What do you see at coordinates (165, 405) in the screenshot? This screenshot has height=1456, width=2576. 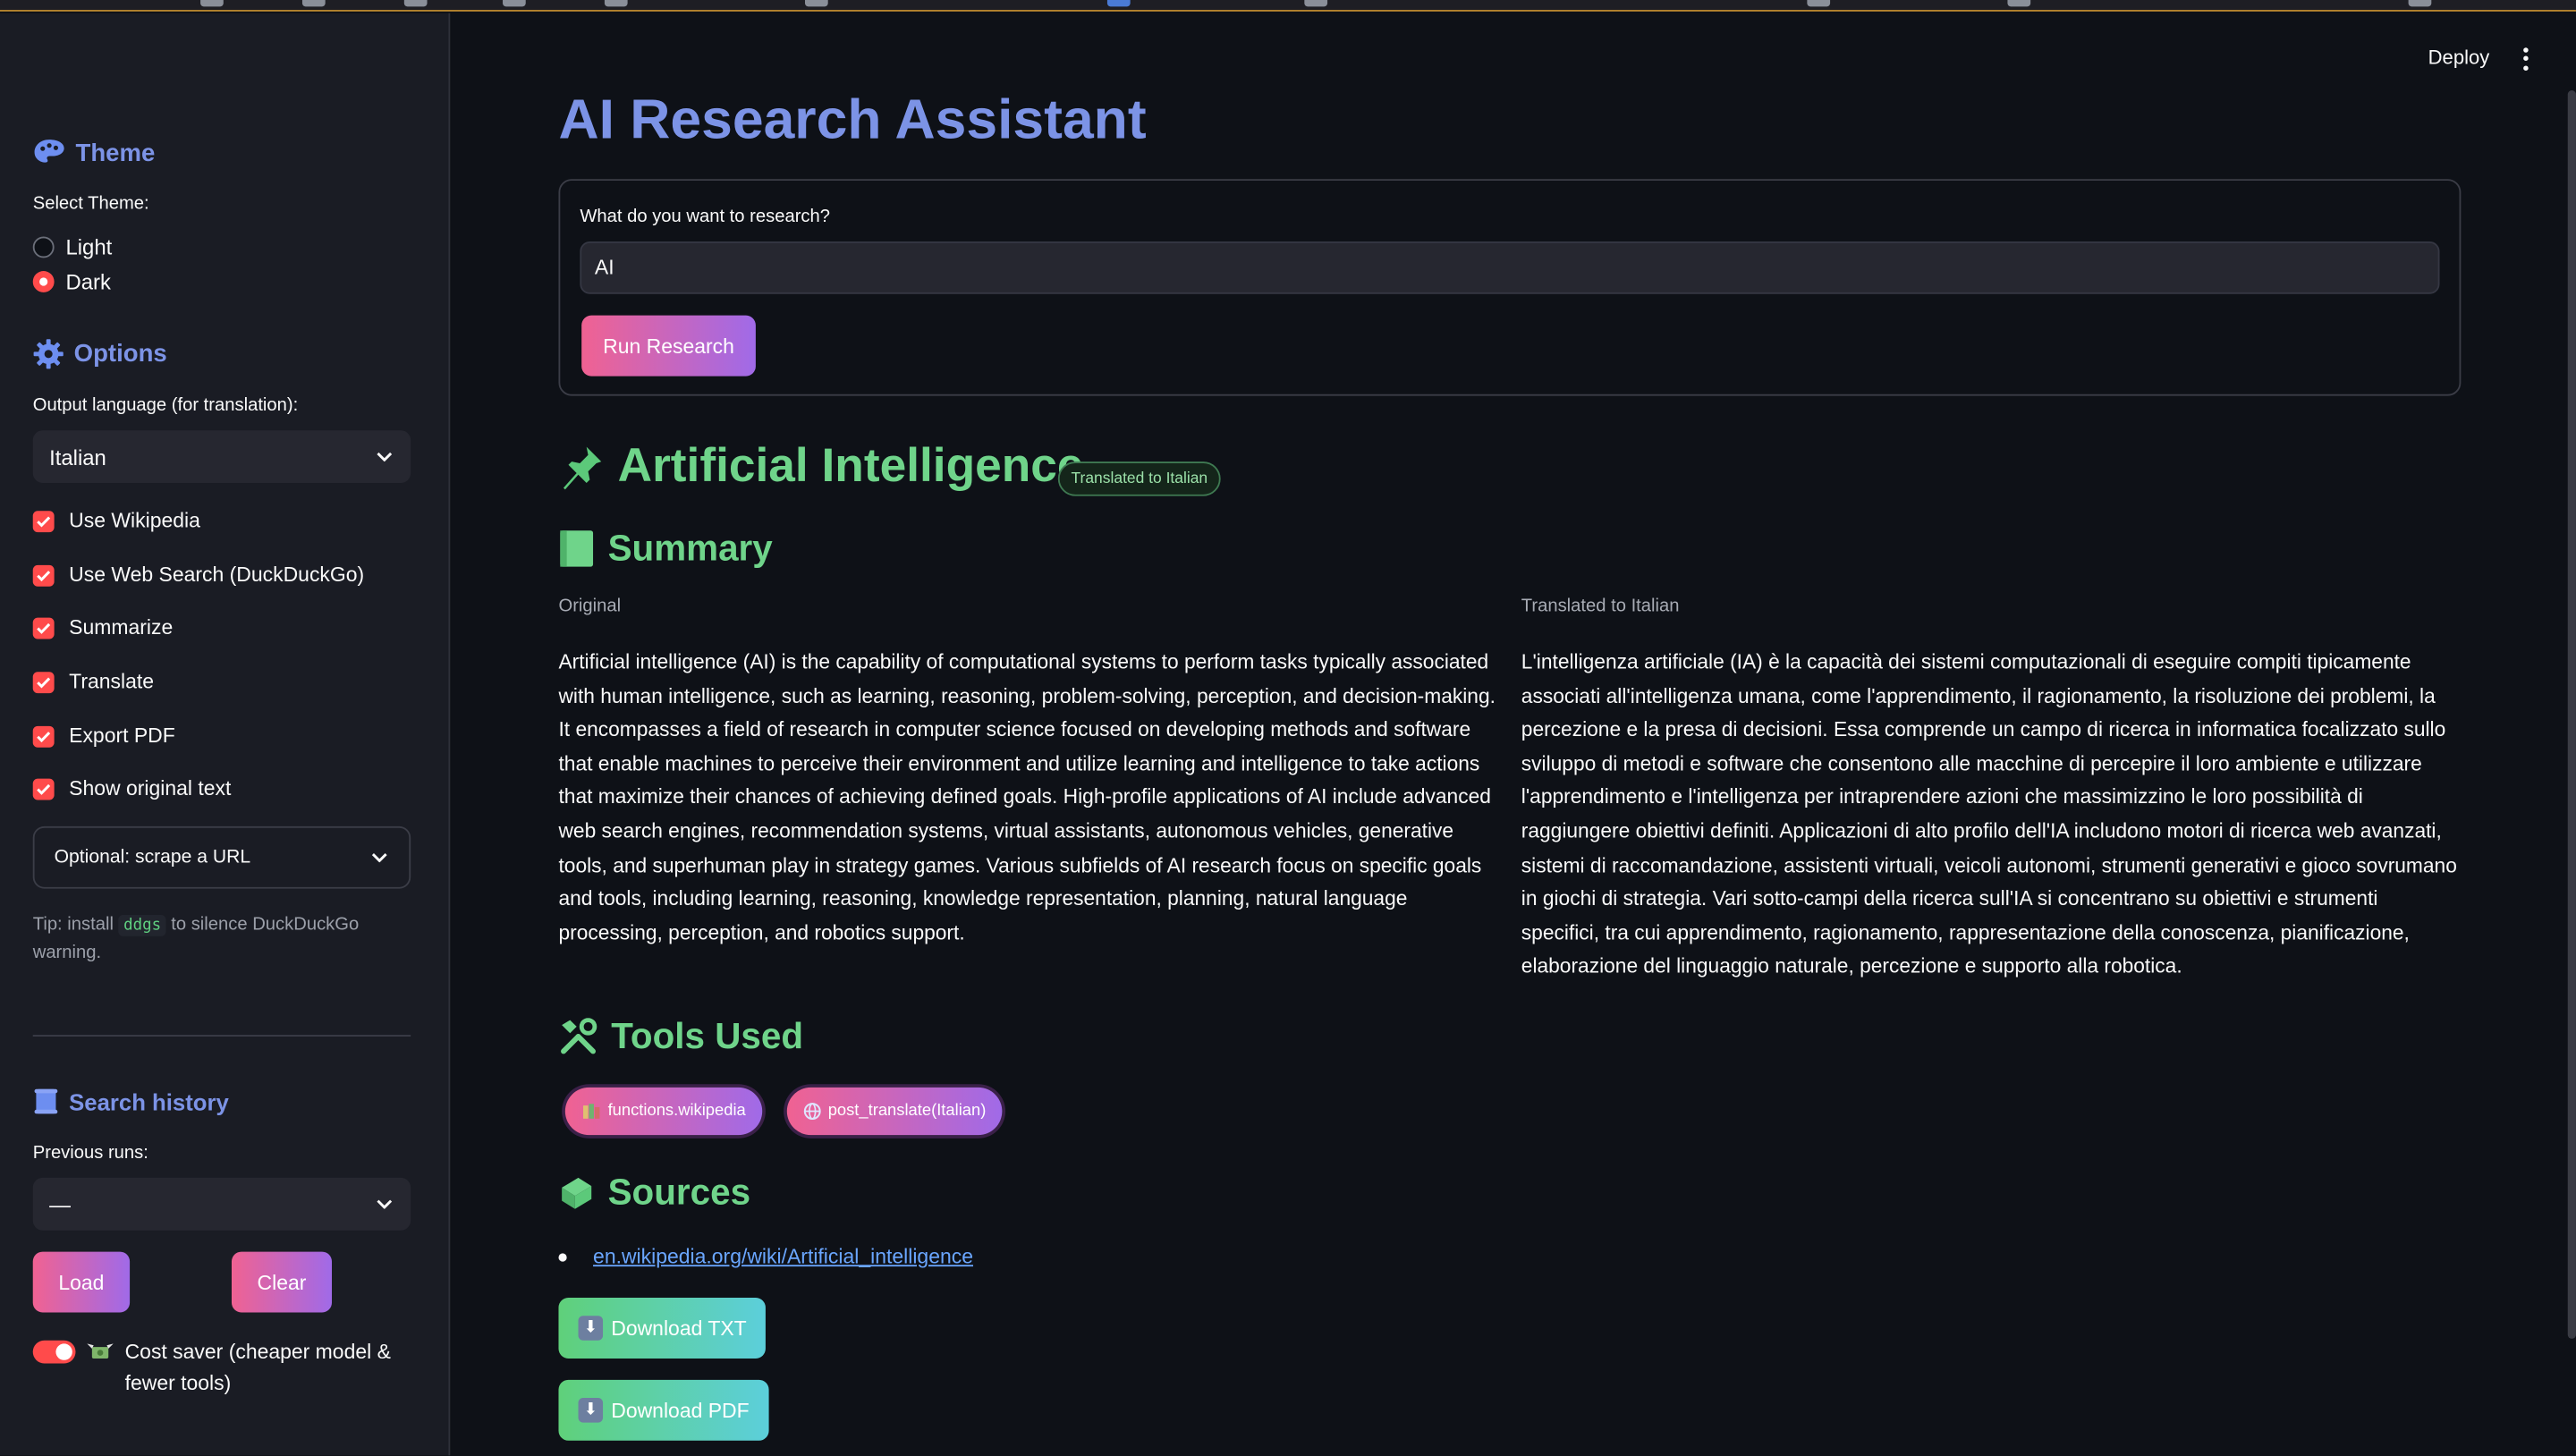 I see `output-language-label: Output language (for translation):` at bounding box center [165, 405].